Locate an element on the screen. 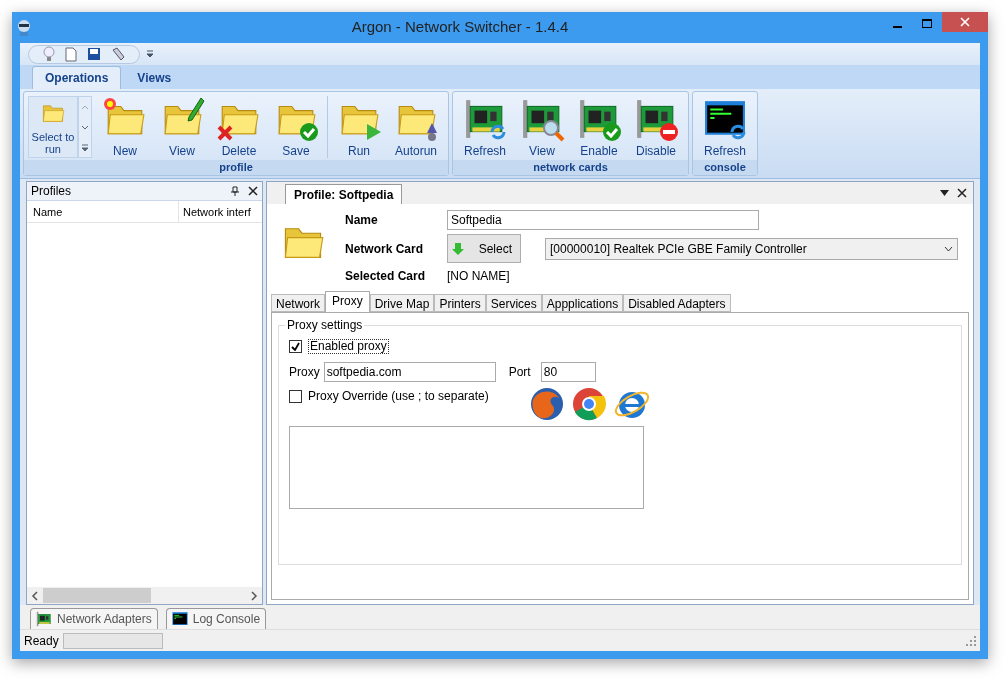  status-text: Ready is located at coordinates (41, 641).